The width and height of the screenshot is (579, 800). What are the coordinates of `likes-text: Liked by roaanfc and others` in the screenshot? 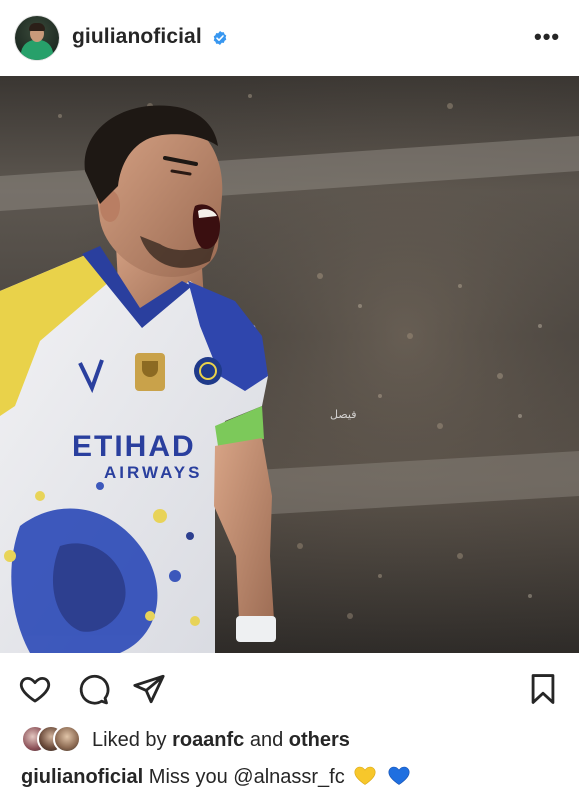 It's located at (221, 740).